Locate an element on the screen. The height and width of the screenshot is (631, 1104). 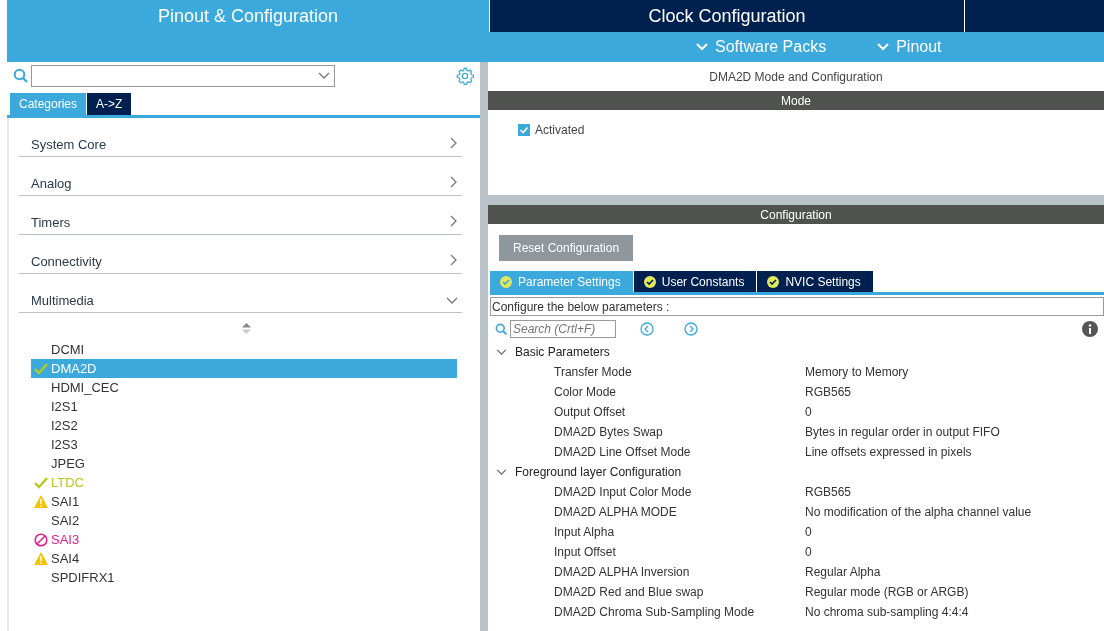
category-item: System Core is located at coordinates (240, 137).